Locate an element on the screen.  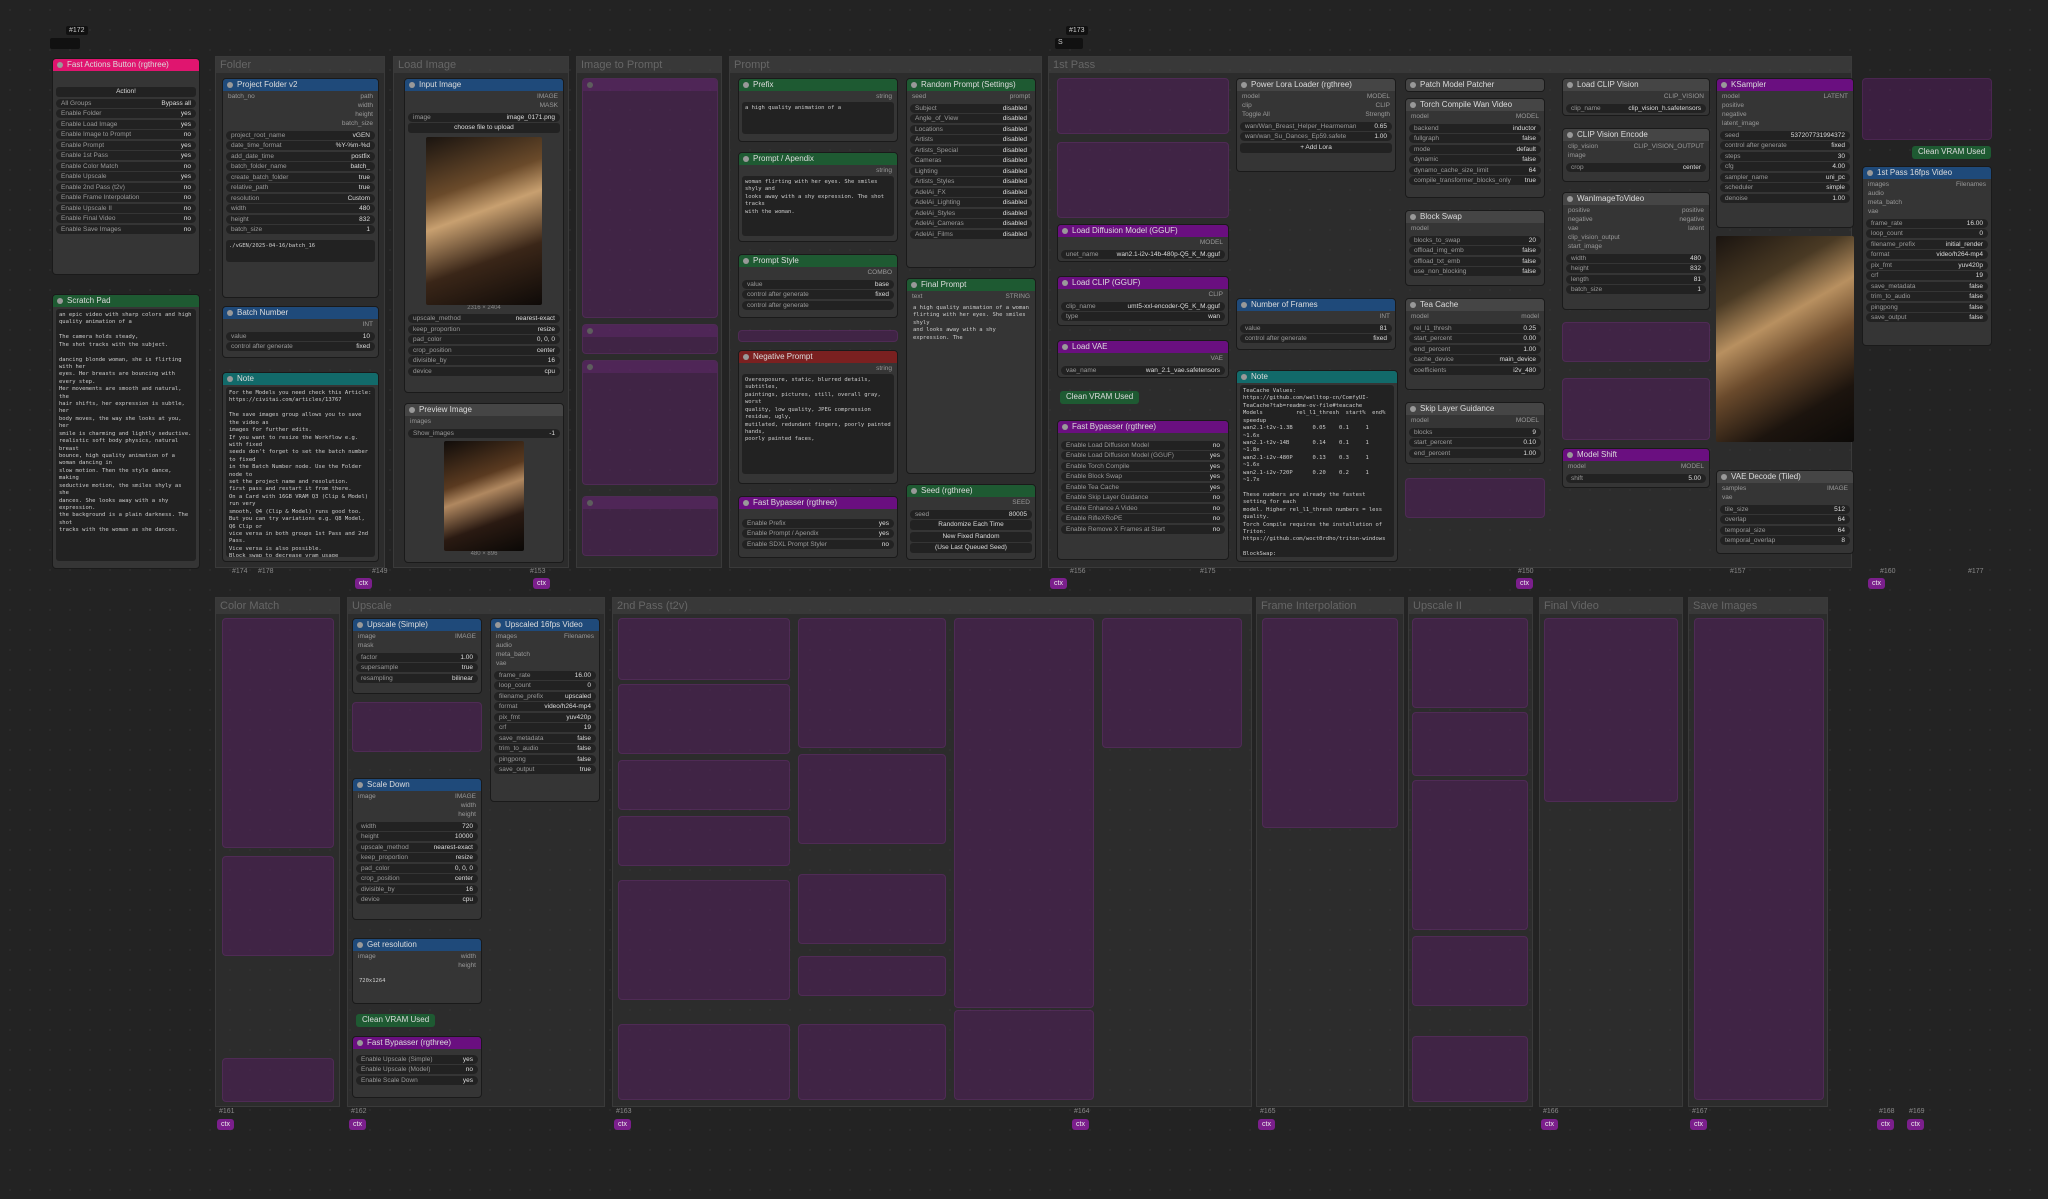
crop-select: crop center is located at coordinates (1636, 167).